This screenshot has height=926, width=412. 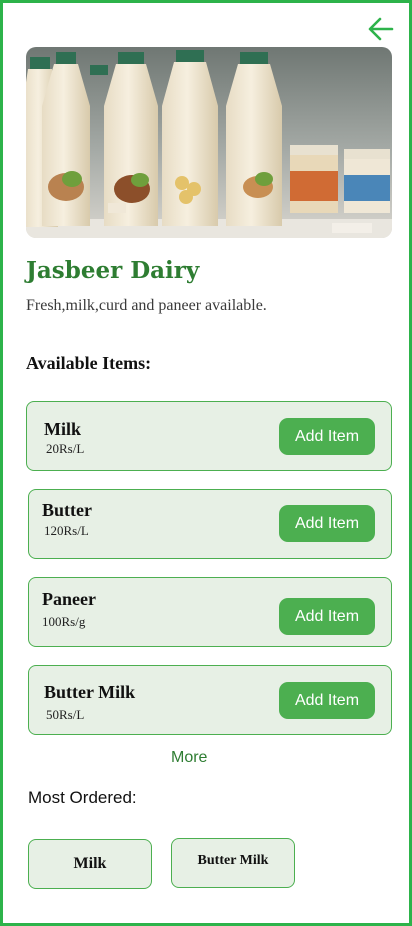 What do you see at coordinates (89, 363) in the screenshot?
I see `available-items-heading: Available Items:` at bounding box center [89, 363].